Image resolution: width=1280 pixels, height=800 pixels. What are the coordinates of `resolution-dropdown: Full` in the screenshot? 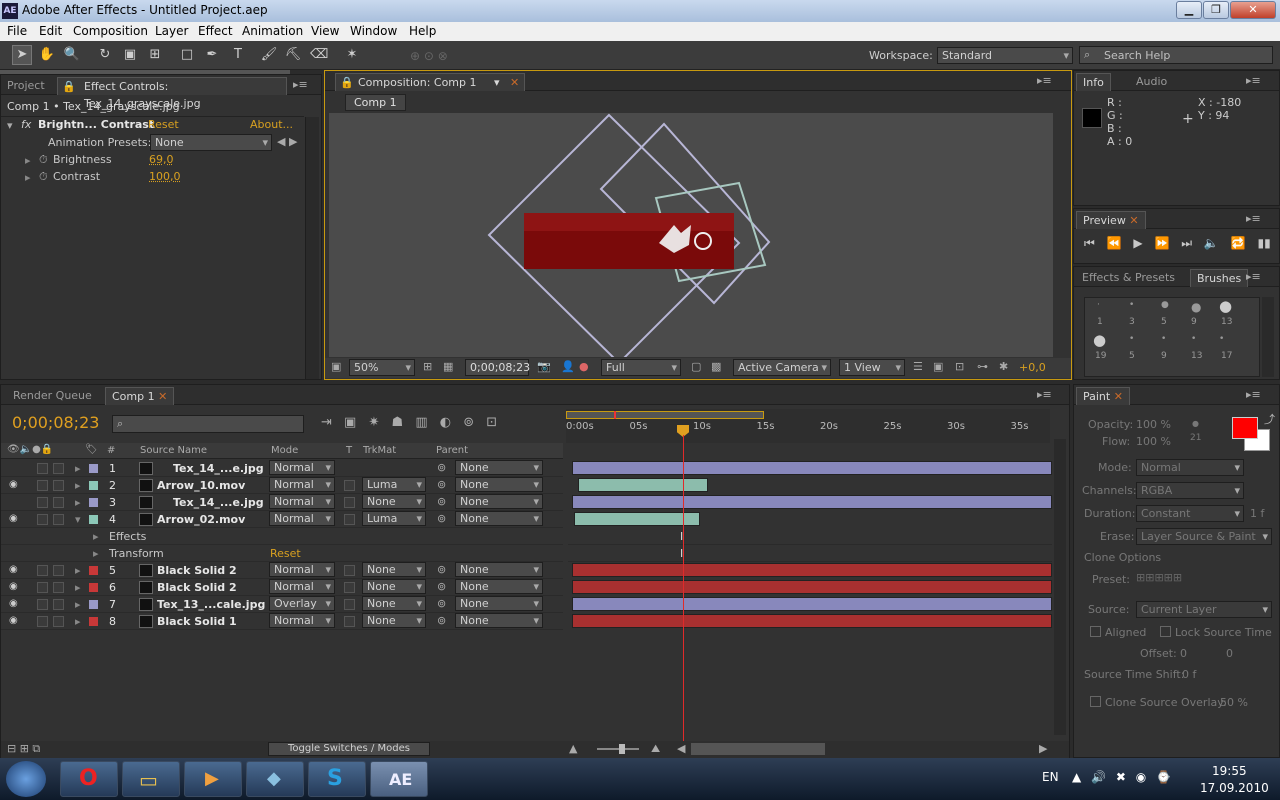 It's located at (641, 367).